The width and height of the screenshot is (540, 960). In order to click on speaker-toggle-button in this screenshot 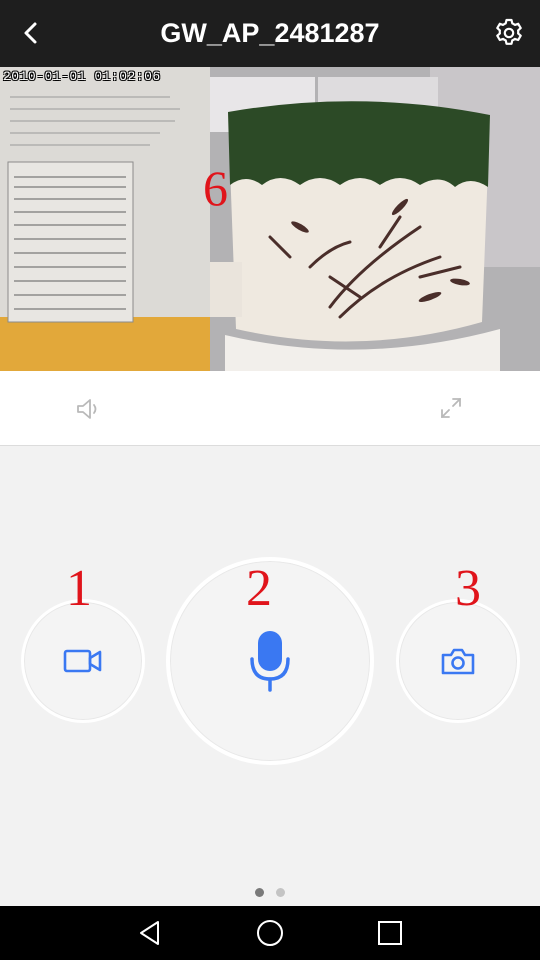, I will do `click(88, 409)`.